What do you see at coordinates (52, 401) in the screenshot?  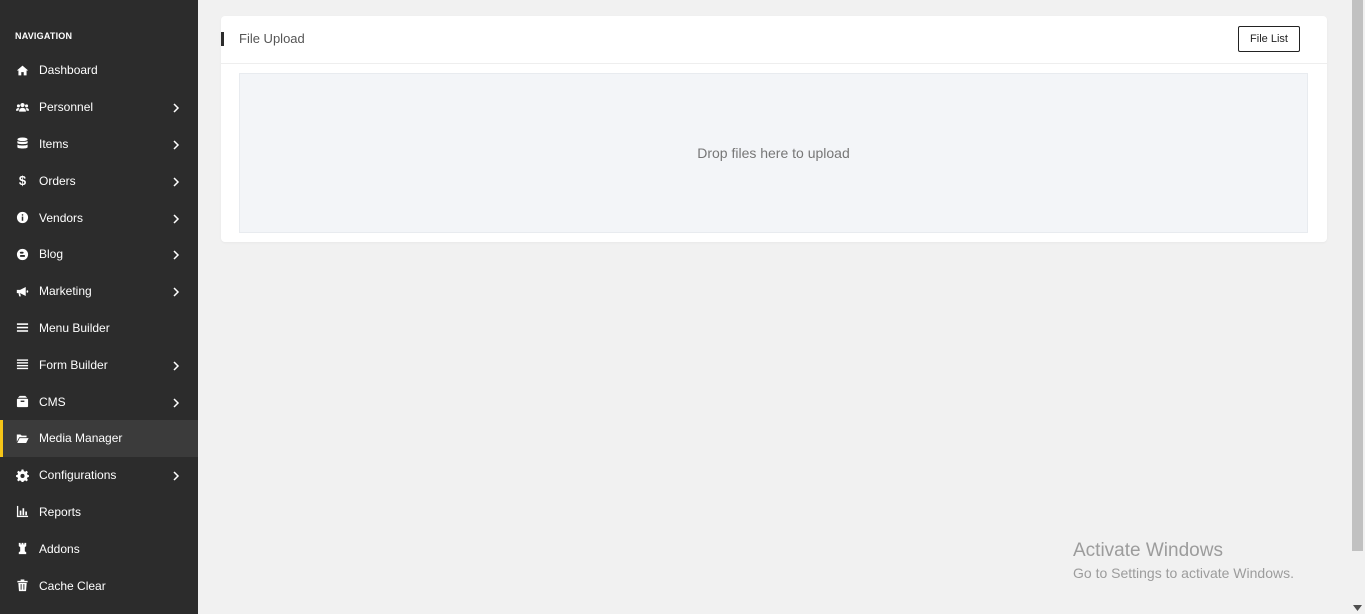 I see `sidebar-item-label: CMS` at bounding box center [52, 401].